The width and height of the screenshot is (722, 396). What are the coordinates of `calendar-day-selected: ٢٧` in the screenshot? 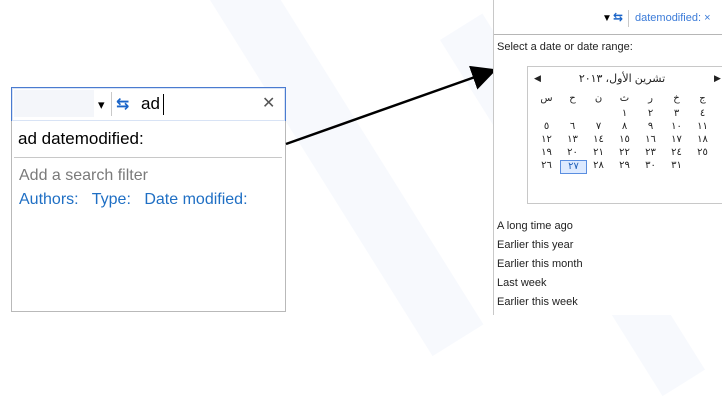 It's located at (573, 167).